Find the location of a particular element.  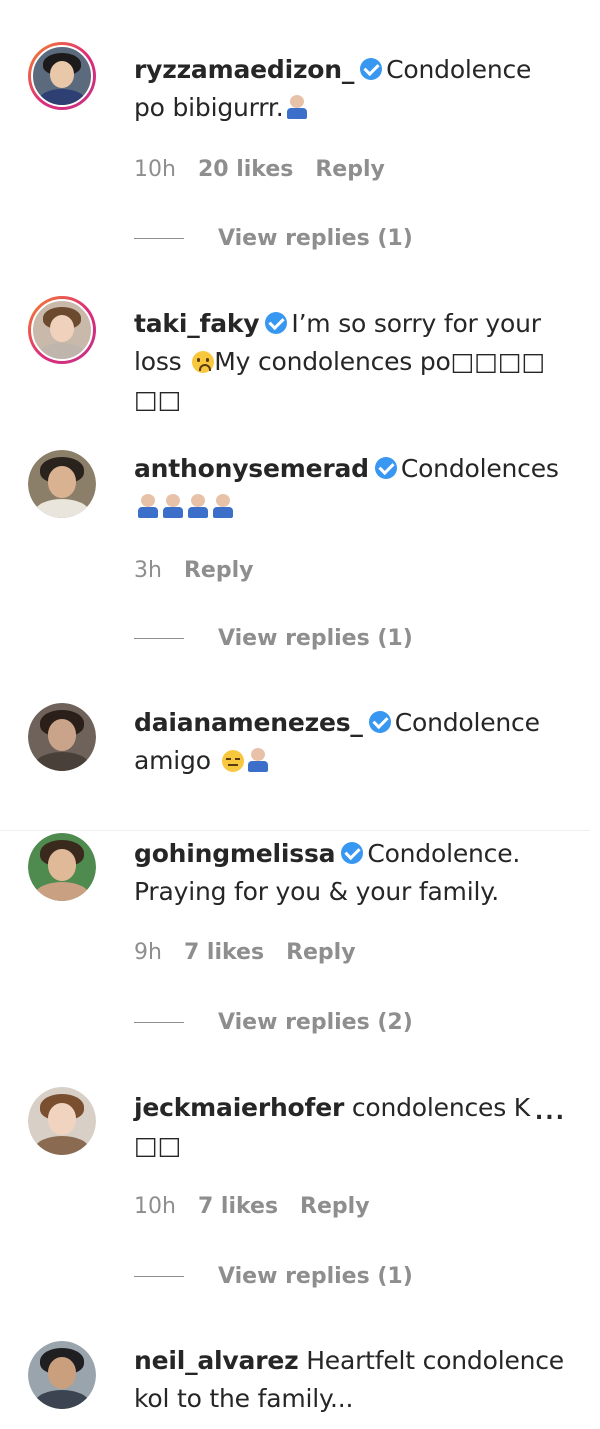

winking-face-emoji is located at coordinates (232, 761).